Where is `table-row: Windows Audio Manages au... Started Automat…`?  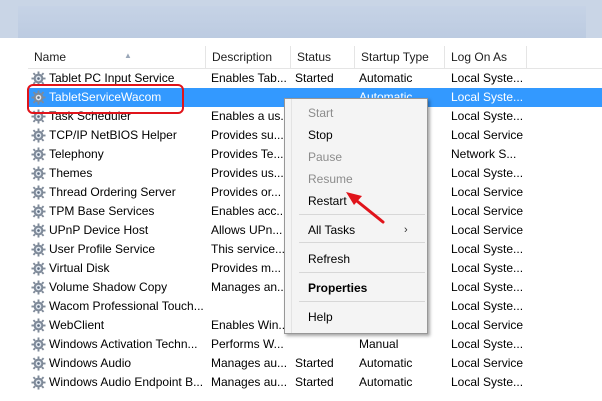 table-row: Windows Audio Manages au... Started Automat… is located at coordinates (315, 363).